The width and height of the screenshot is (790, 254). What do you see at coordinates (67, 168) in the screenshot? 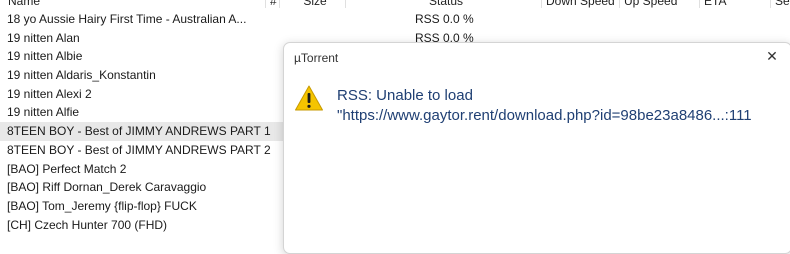
I see `row-name: [BAO] Perfect Match 2` at bounding box center [67, 168].